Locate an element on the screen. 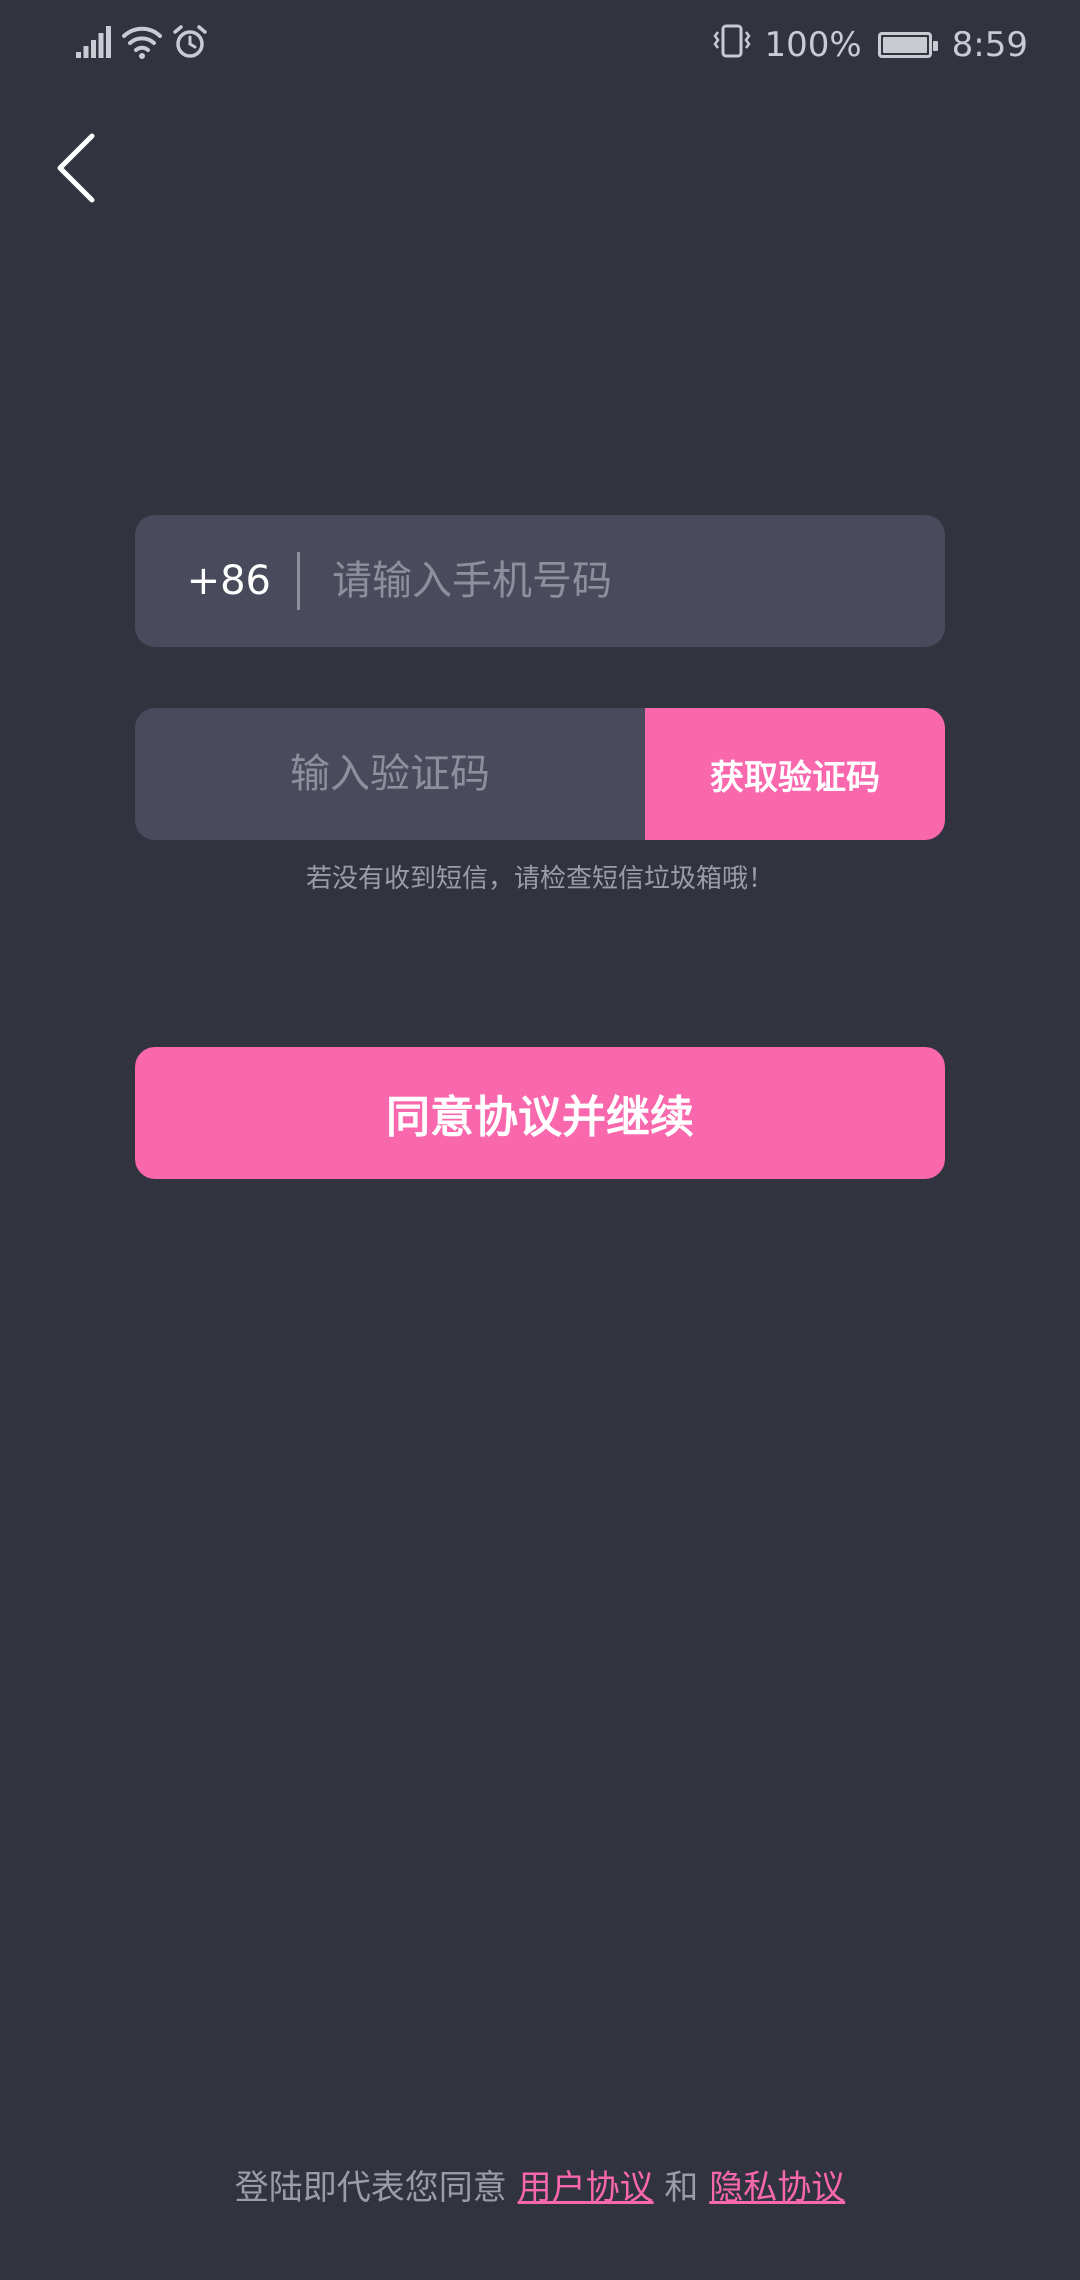 Image resolution: width=1080 pixels, height=2280 pixels. privacy-agreement-link: 隐私协议 is located at coordinates (777, 2188).